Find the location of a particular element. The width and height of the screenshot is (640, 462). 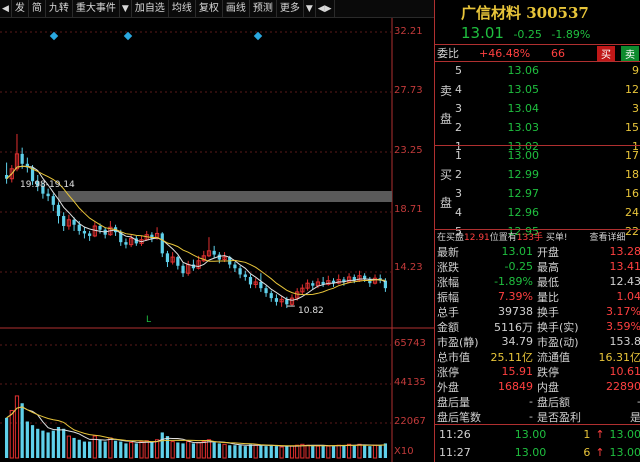

toolbar-draw: 画线 is located at coordinates (236, 9).